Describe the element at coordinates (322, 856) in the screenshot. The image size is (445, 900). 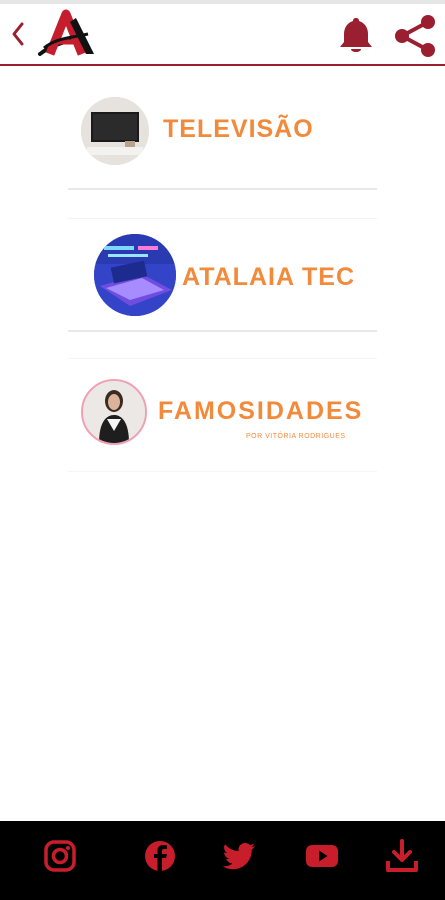
I see `youtube-icon` at that location.